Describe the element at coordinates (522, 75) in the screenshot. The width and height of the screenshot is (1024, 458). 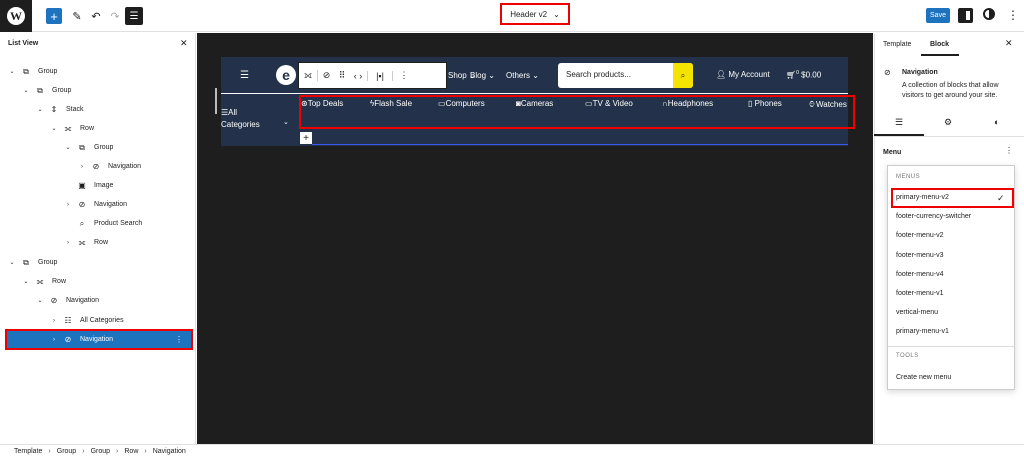
I see `top-link-others: Others ⌄` at that location.